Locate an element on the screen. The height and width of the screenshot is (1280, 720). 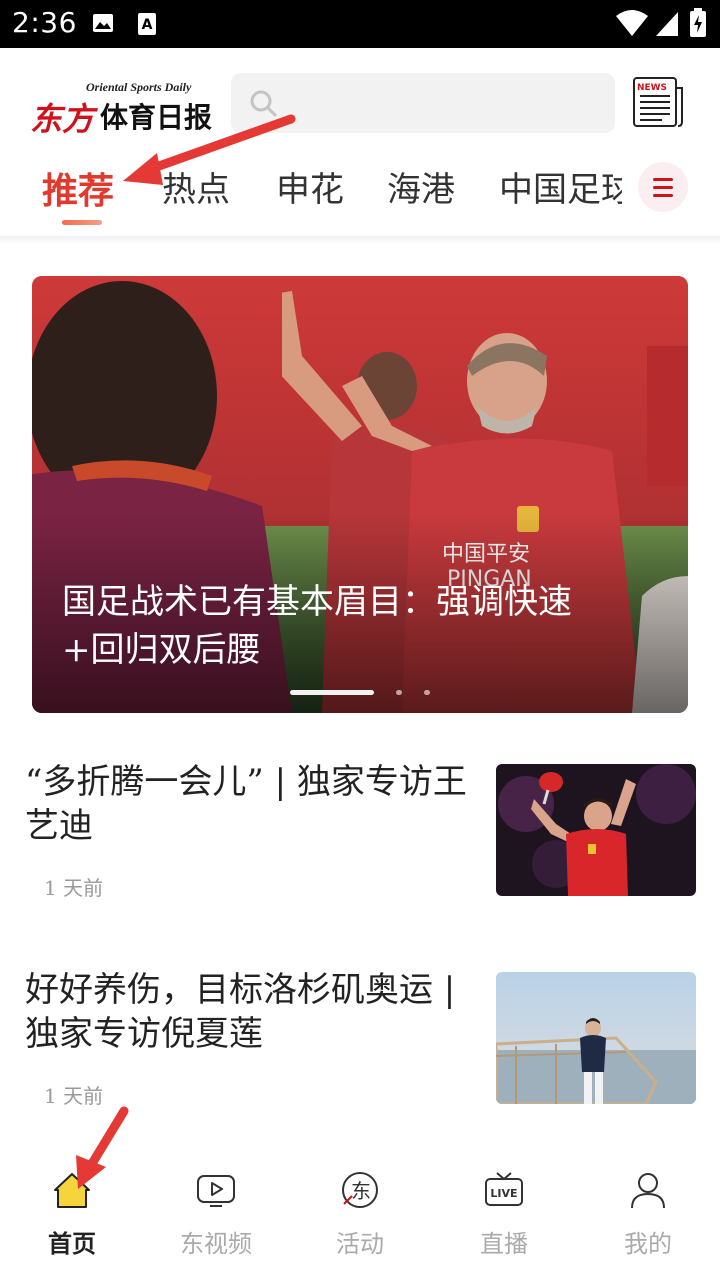
profile-icon is located at coordinates (648, 1191).